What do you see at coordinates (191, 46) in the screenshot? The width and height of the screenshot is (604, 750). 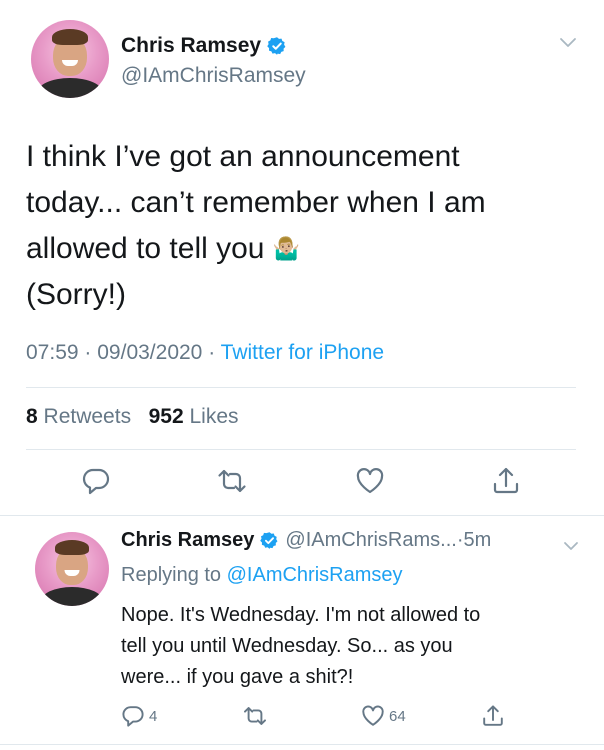 I see `author-display-name: Chris Ramsey` at bounding box center [191, 46].